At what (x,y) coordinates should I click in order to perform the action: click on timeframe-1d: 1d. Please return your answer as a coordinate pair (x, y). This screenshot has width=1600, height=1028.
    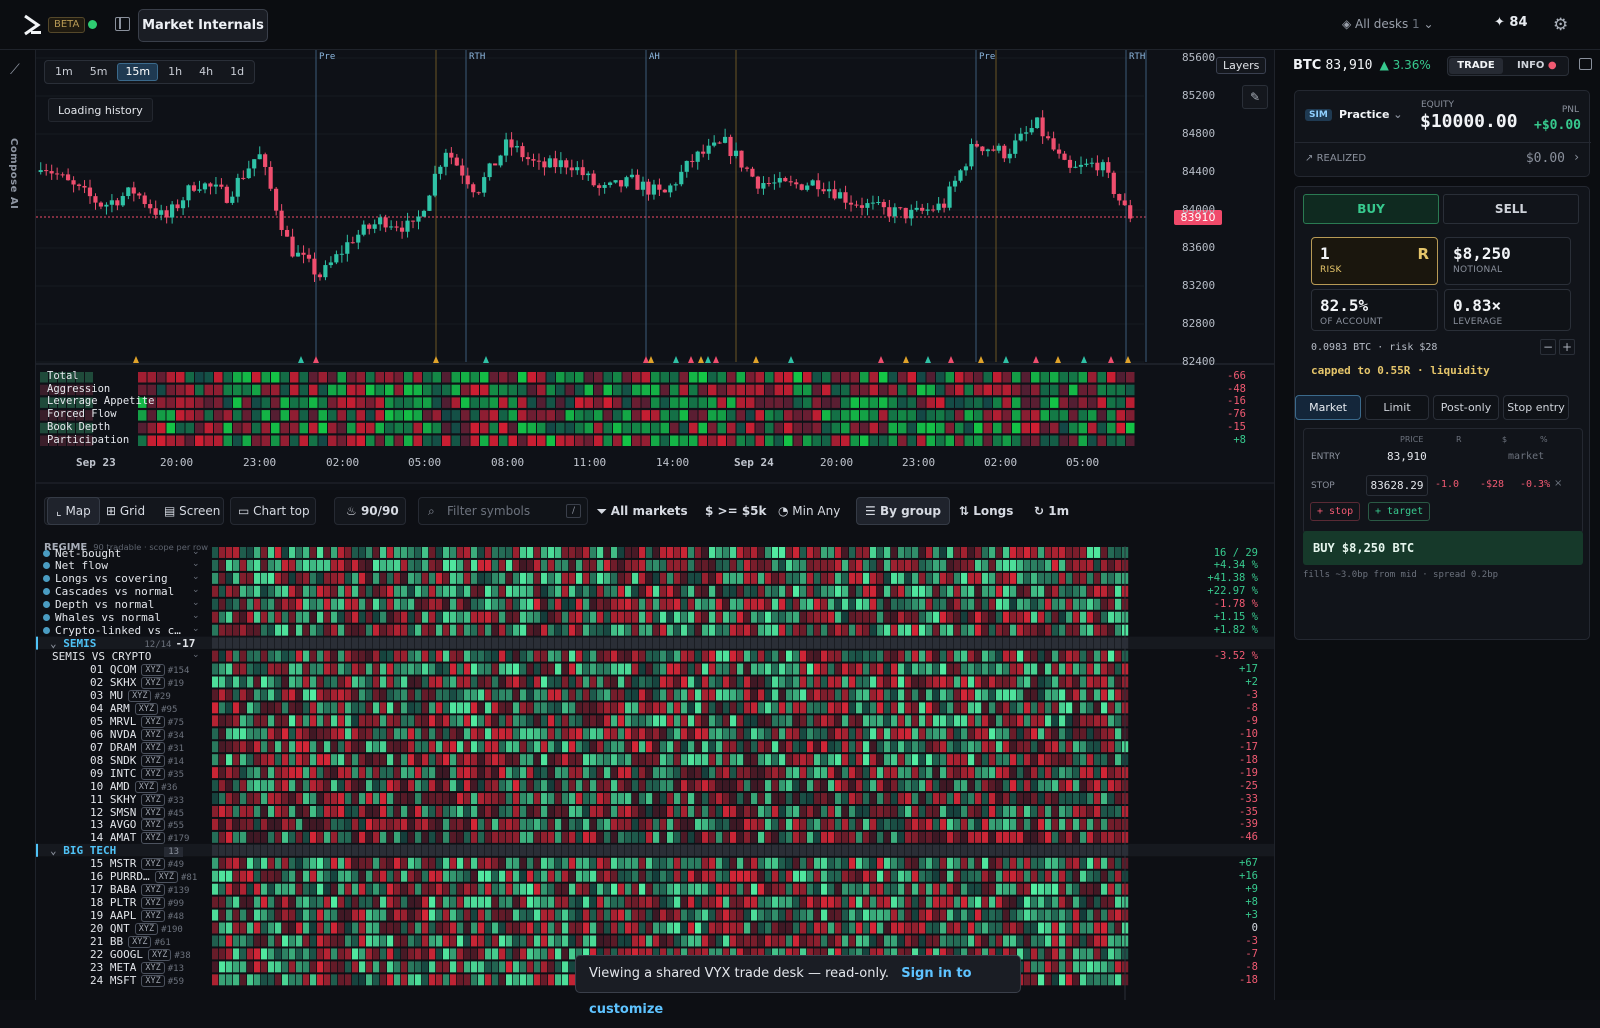
    Looking at the image, I should click on (237, 72).